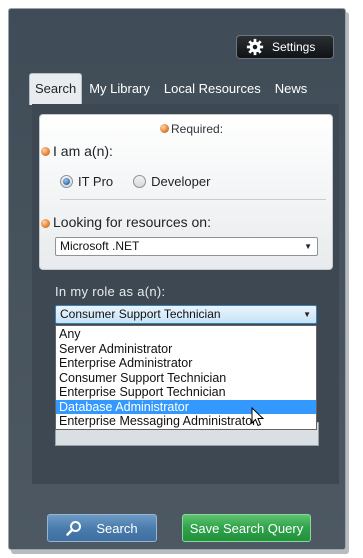 This screenshot has width=363, height=558. What do you see at coordinates (117, 528) in the screenshot?
I see `search-button-label: Search` at bounding box center [117, 528].